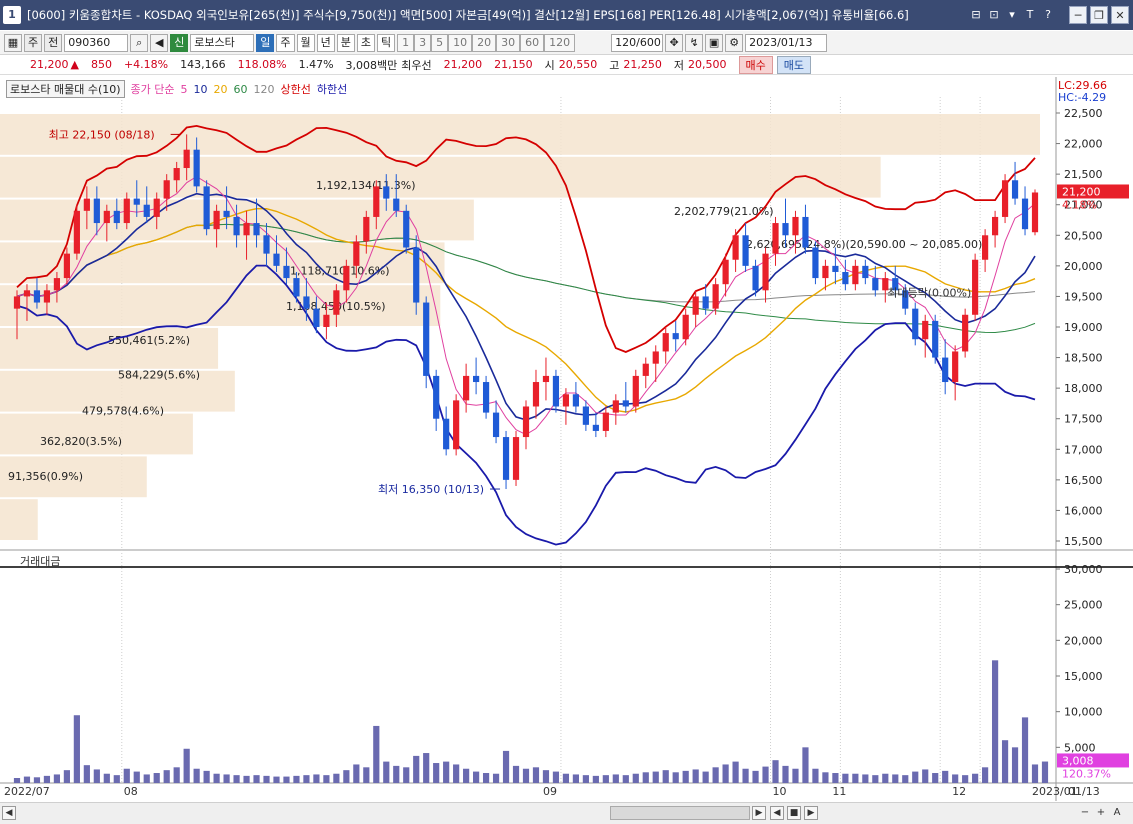 This screenshot has width=1133, height=824. I want to click on interval-5: 5, so click(440, 42).